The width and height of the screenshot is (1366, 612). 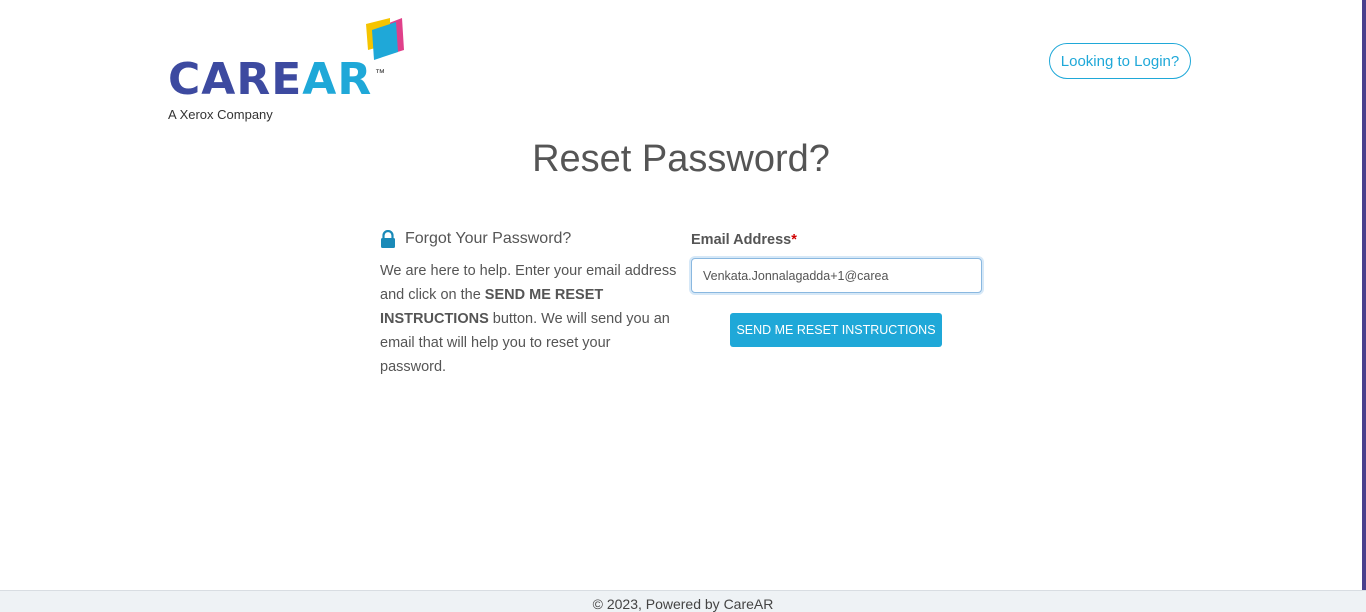 I want to click on help-title: Forgot Your Password?, so click(x=488, y=238).